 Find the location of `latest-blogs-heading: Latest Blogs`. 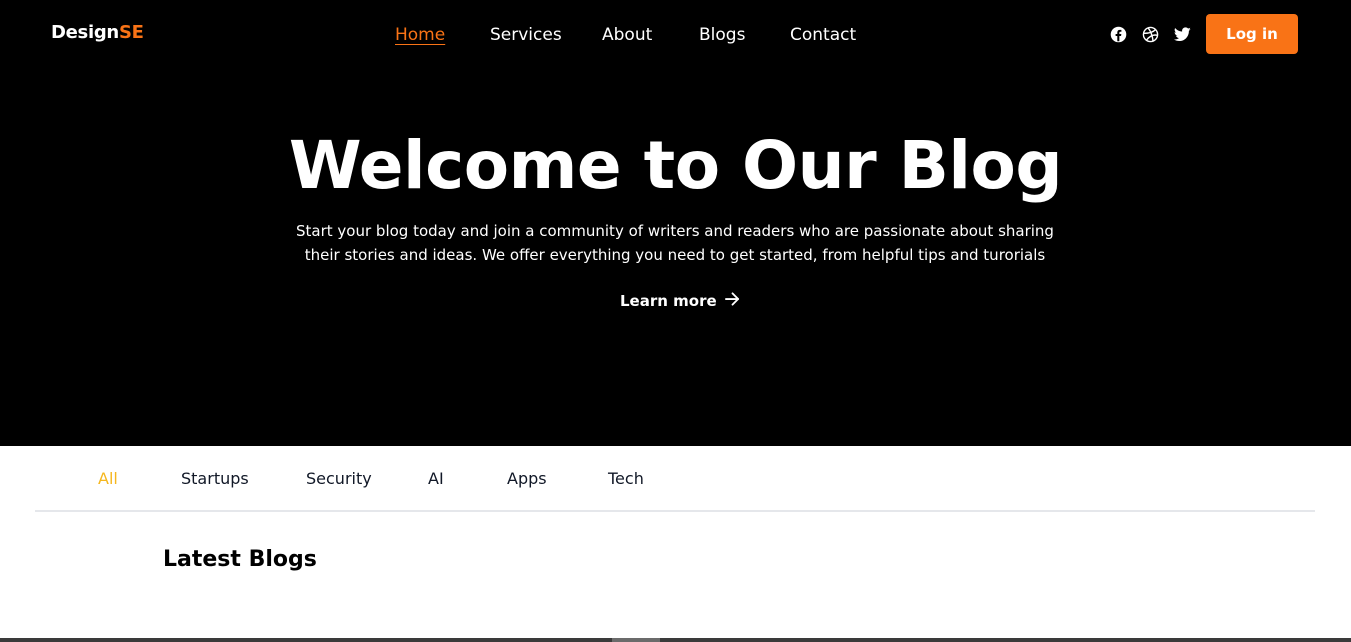

latest-blogs-heading: Latest Blogs is located at coordinates (240, 559).